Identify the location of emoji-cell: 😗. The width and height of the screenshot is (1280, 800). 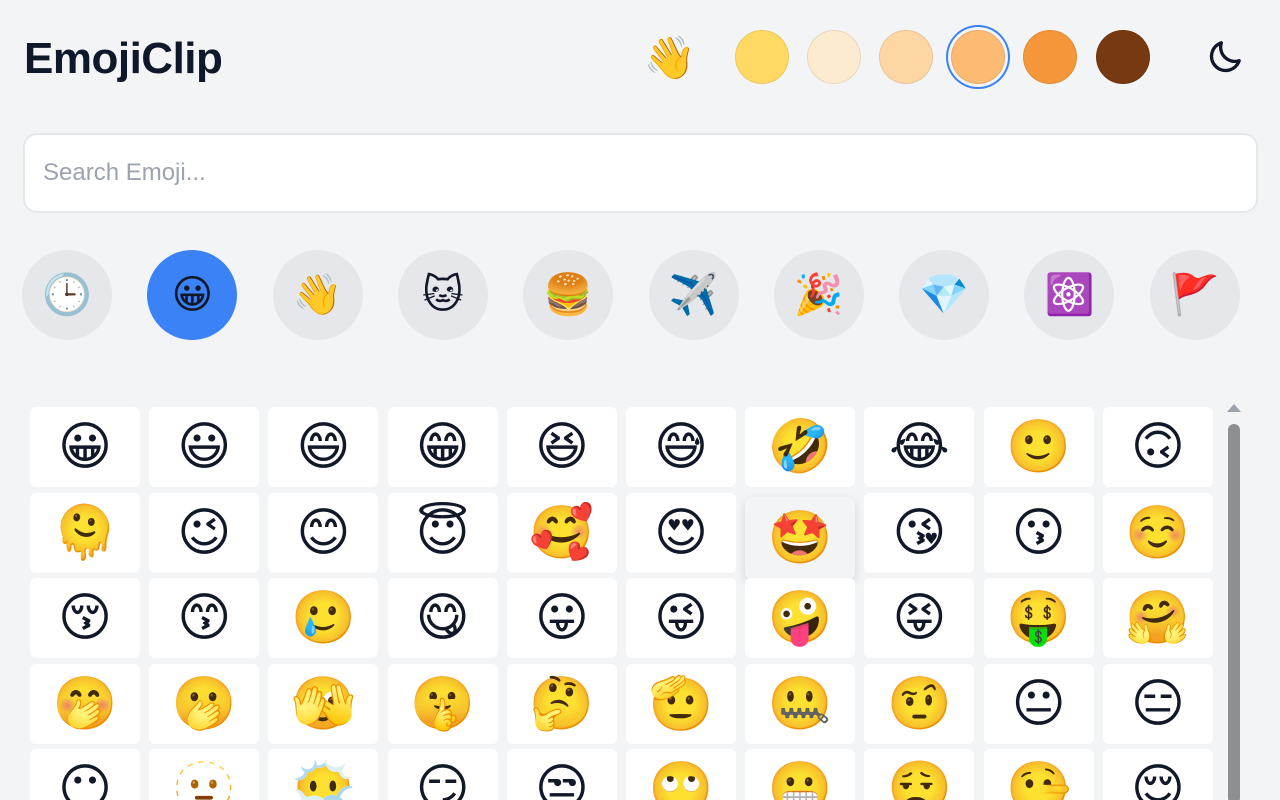
(1038, 532).